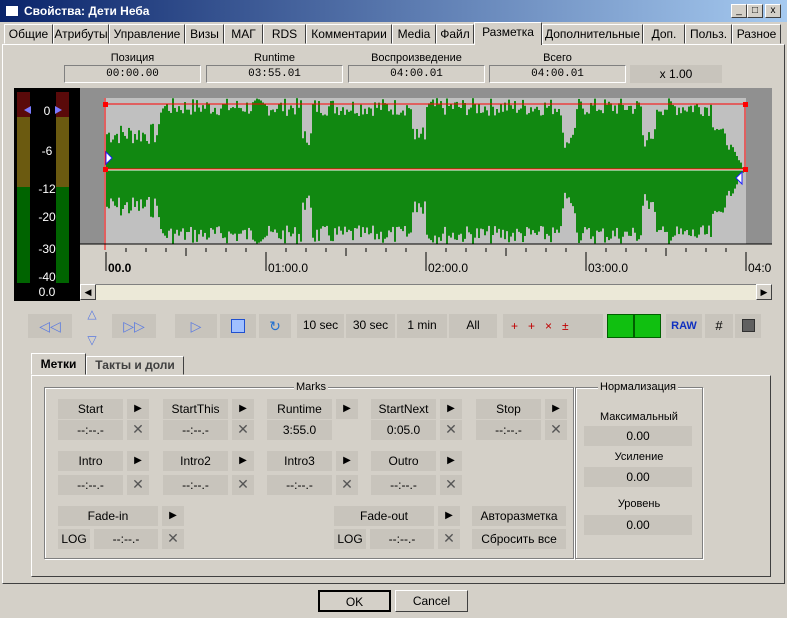 The image size is (787, 618). What do you see at coordinates (449, 516) in the screenshot?
I see `fadeout-arrow-icon: ▶` at bounding box center [449, 516].